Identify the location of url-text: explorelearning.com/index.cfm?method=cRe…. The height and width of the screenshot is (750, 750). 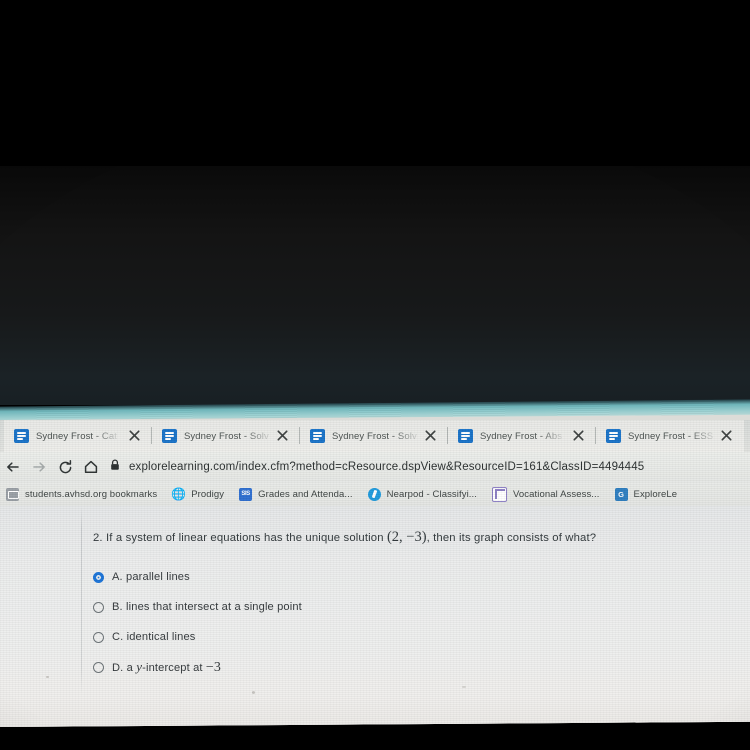
(387, 467).